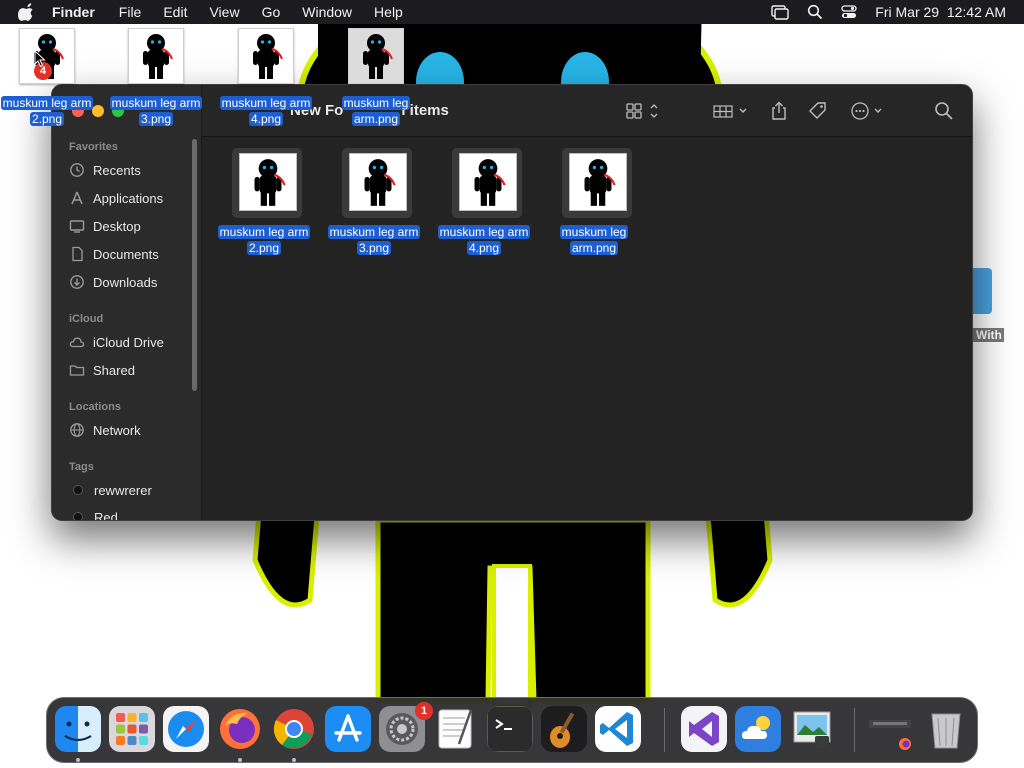 Image resolution: width=1024 pixels, height=768 pixels. What do you see at coordinates (131, 170) in the screenshot?
I see `sidebar-item-recents: Recents` at bounding box center [131, 170].